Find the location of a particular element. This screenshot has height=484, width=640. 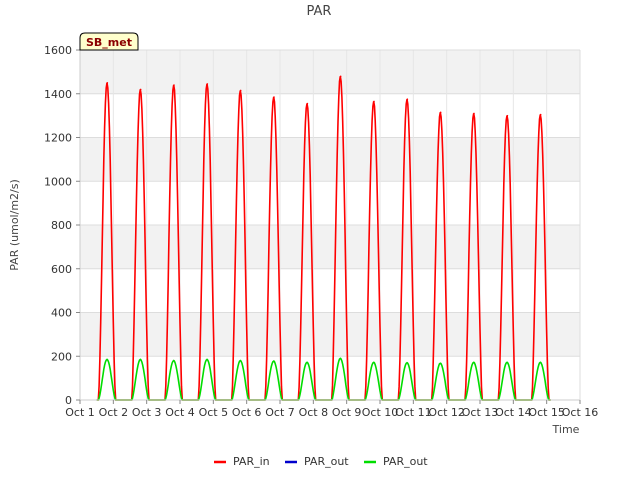

y-tick-label: 1400 is located at coordinates (58, 94).